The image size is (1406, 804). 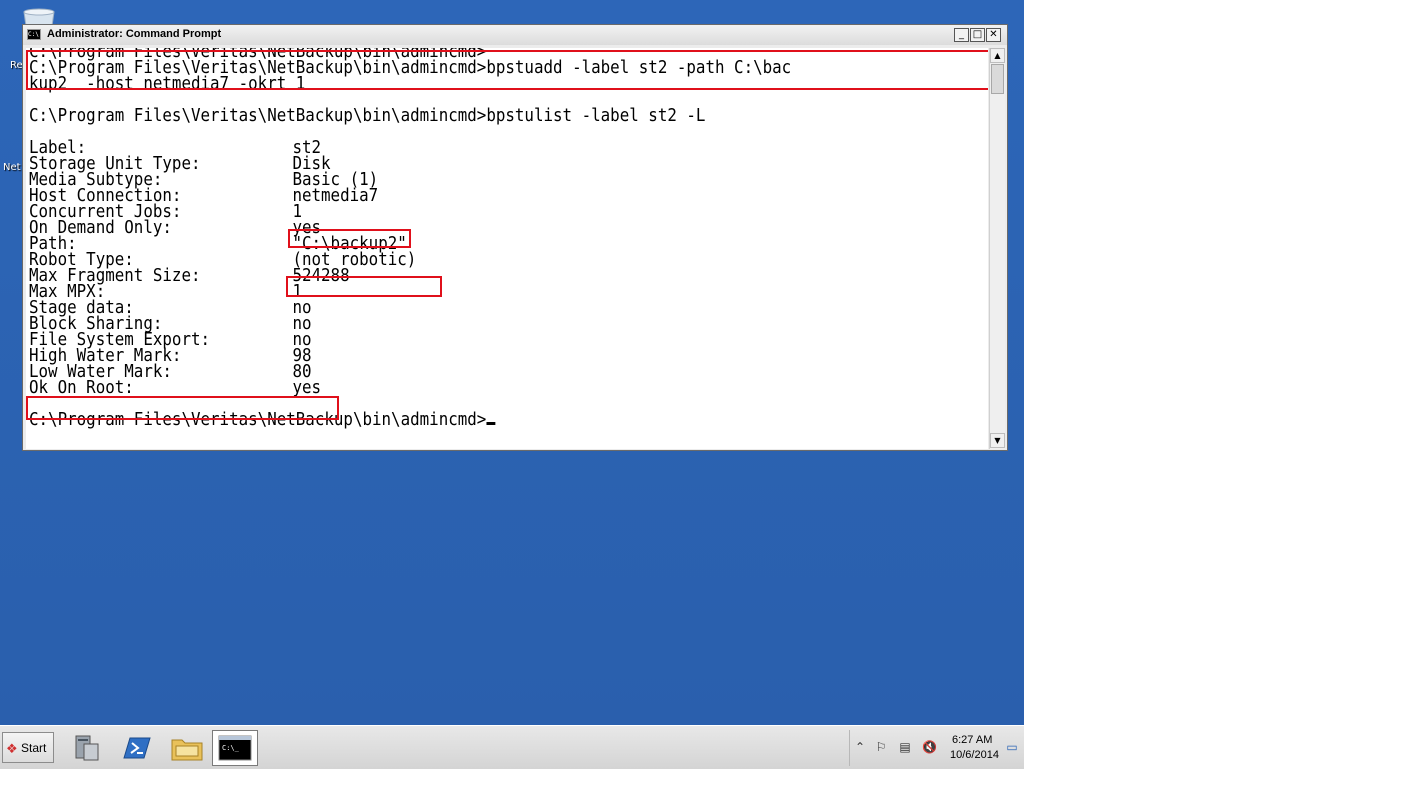 What do you see at coordinates (307, 387) in the screenshot?
I see `field-value: yes` at bounding box center [307, 387].